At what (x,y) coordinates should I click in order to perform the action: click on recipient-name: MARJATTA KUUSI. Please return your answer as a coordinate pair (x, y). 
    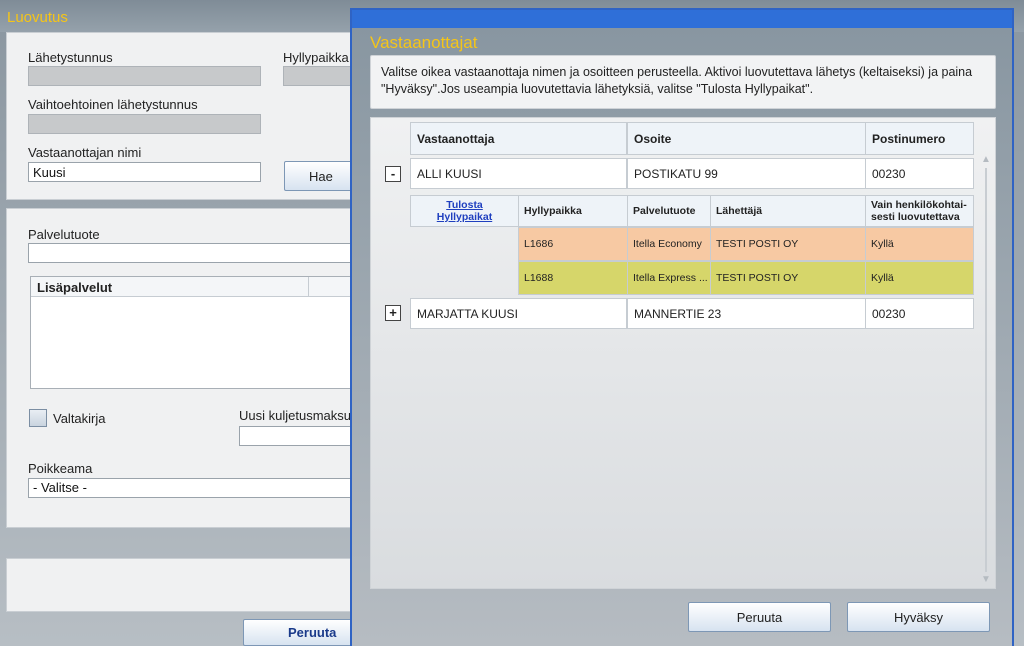
    Looking at the image, I should click on (518, 313).